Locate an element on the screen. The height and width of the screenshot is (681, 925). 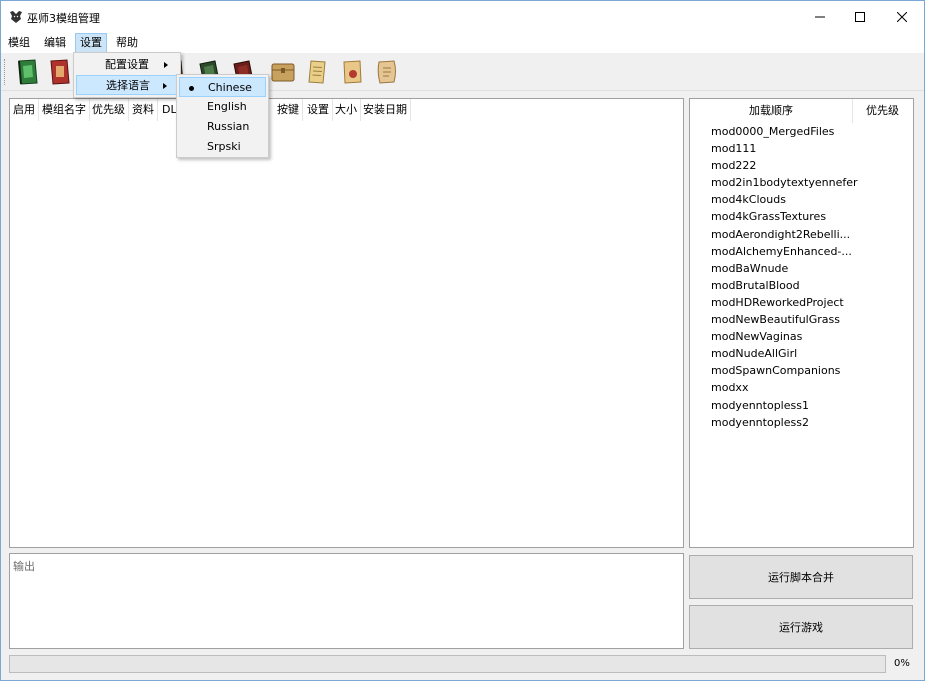
menu-mod: 模组 is located at coordinates (19, 43).